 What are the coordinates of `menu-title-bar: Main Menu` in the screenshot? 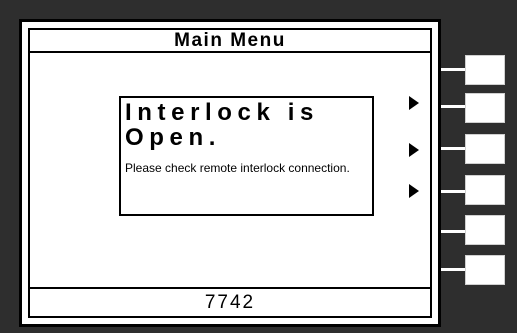 It's located at (230, 40).